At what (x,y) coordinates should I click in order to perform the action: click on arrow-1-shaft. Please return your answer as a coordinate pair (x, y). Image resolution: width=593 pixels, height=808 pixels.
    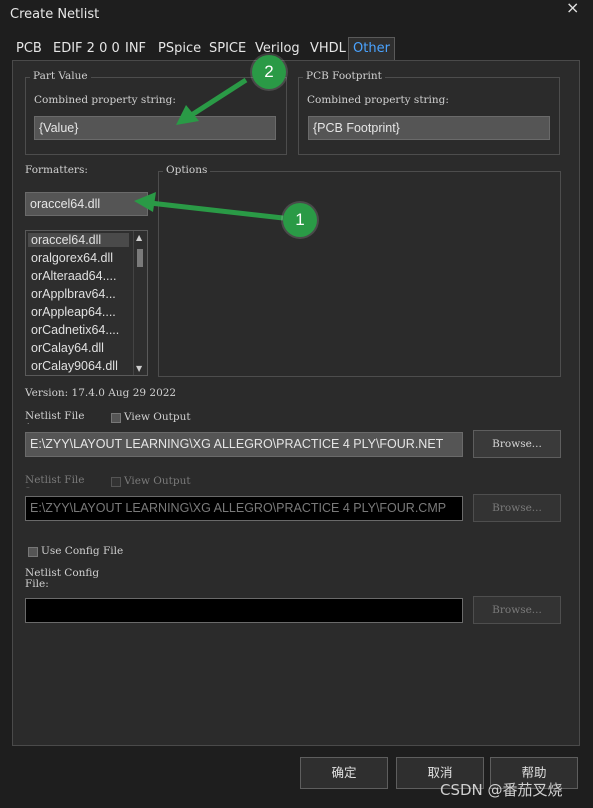
    Looking at the image, I should click on (216, 210).